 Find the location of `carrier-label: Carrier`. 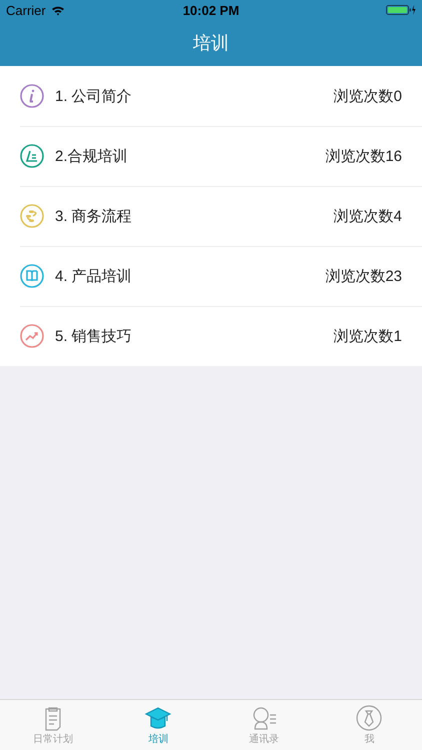

carrier-label: Carrier is located at coordinates (26, 10).